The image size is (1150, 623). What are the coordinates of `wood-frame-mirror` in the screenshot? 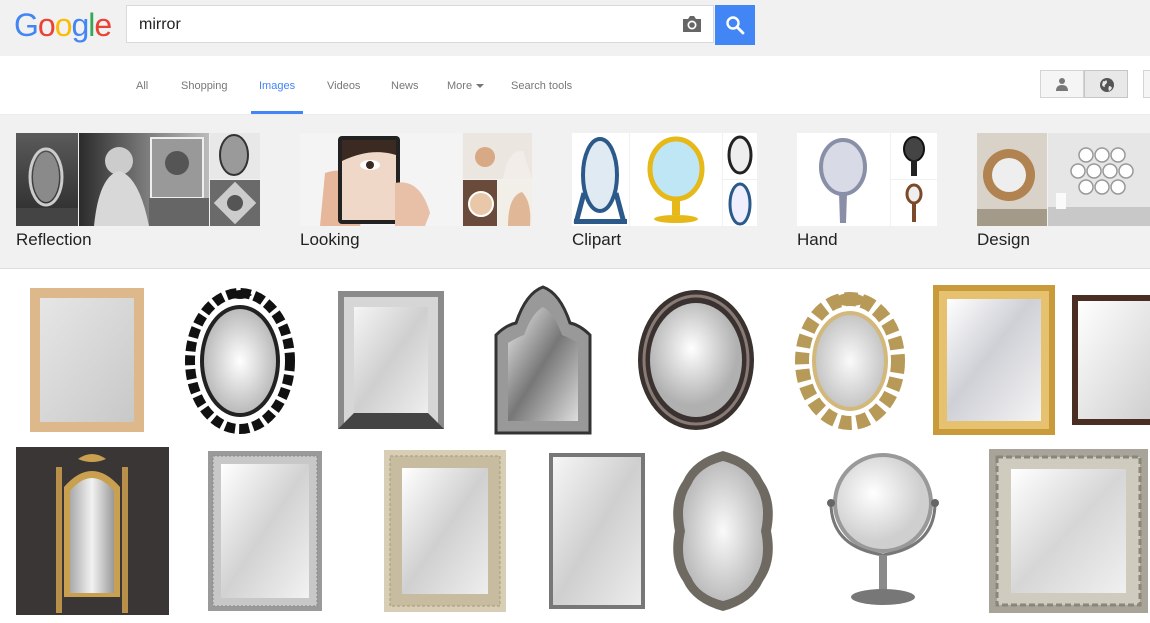 It's located at (87, 360).